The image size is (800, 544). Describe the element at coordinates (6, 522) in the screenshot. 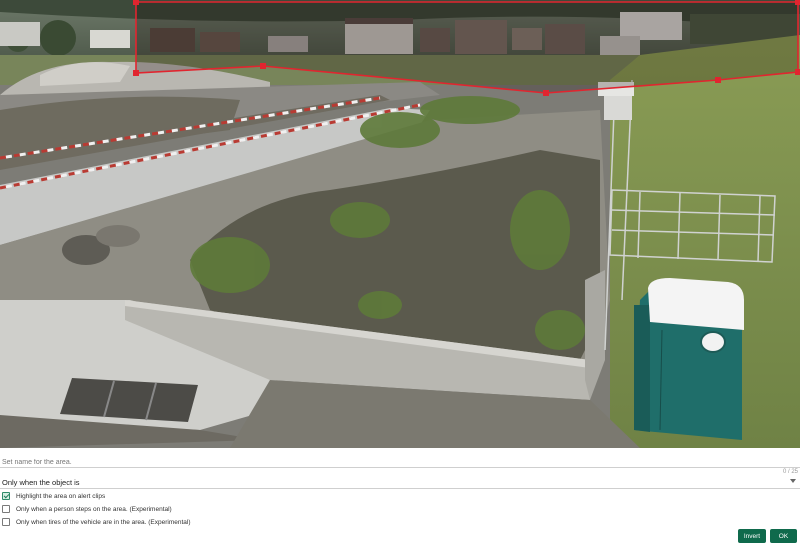

I see `vehicle-tires-checkbox` at that location.